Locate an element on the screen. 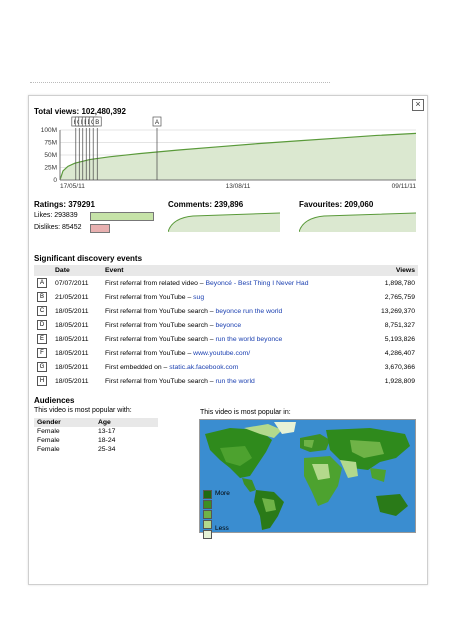  event-link: www.youtube.com/ is located at coordinates (221, 353).